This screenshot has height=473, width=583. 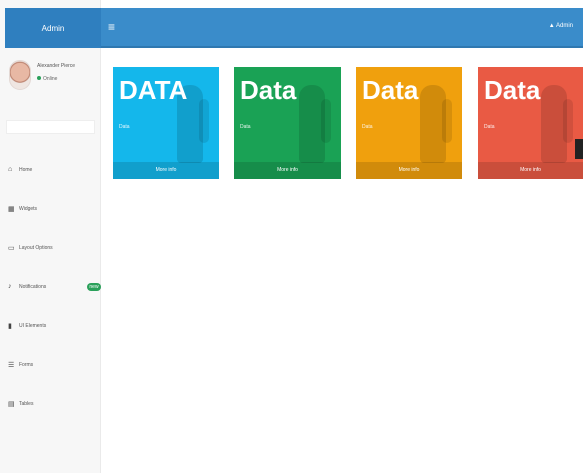 I want to click on table-icon: ▤, so click(x=11, y=404).